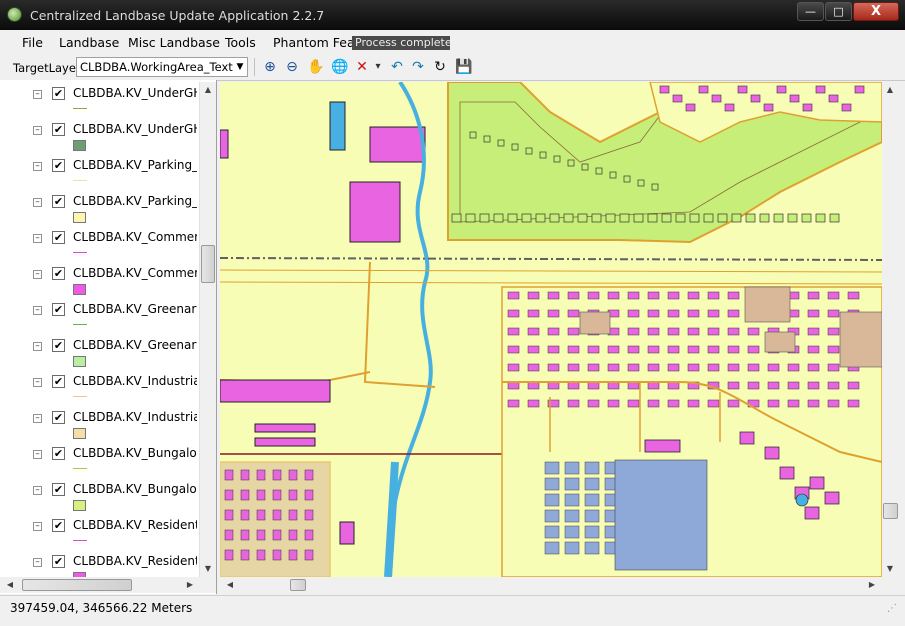 Image resolution: width=905 pixels, height=626 pixels. What do you see at coordinates (100, 426) in the screenshot?
I see `layer-tree-item: – ✔ CLBDBA.KV_Industrial_A` at bounding box center [100, 426].